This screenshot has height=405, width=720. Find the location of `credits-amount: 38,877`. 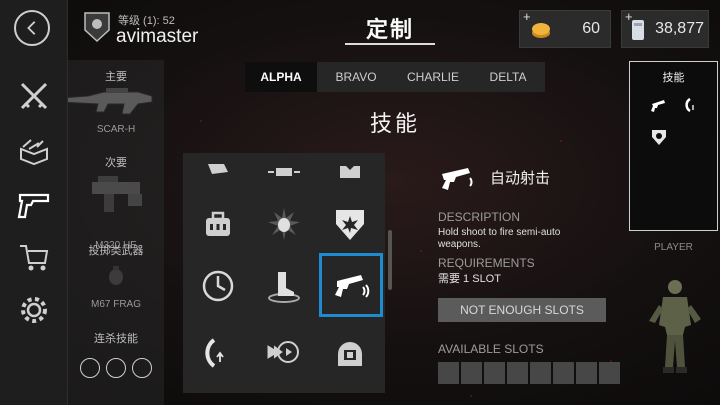

credits-amount: 38,877 is located at coordinates (679, 28).